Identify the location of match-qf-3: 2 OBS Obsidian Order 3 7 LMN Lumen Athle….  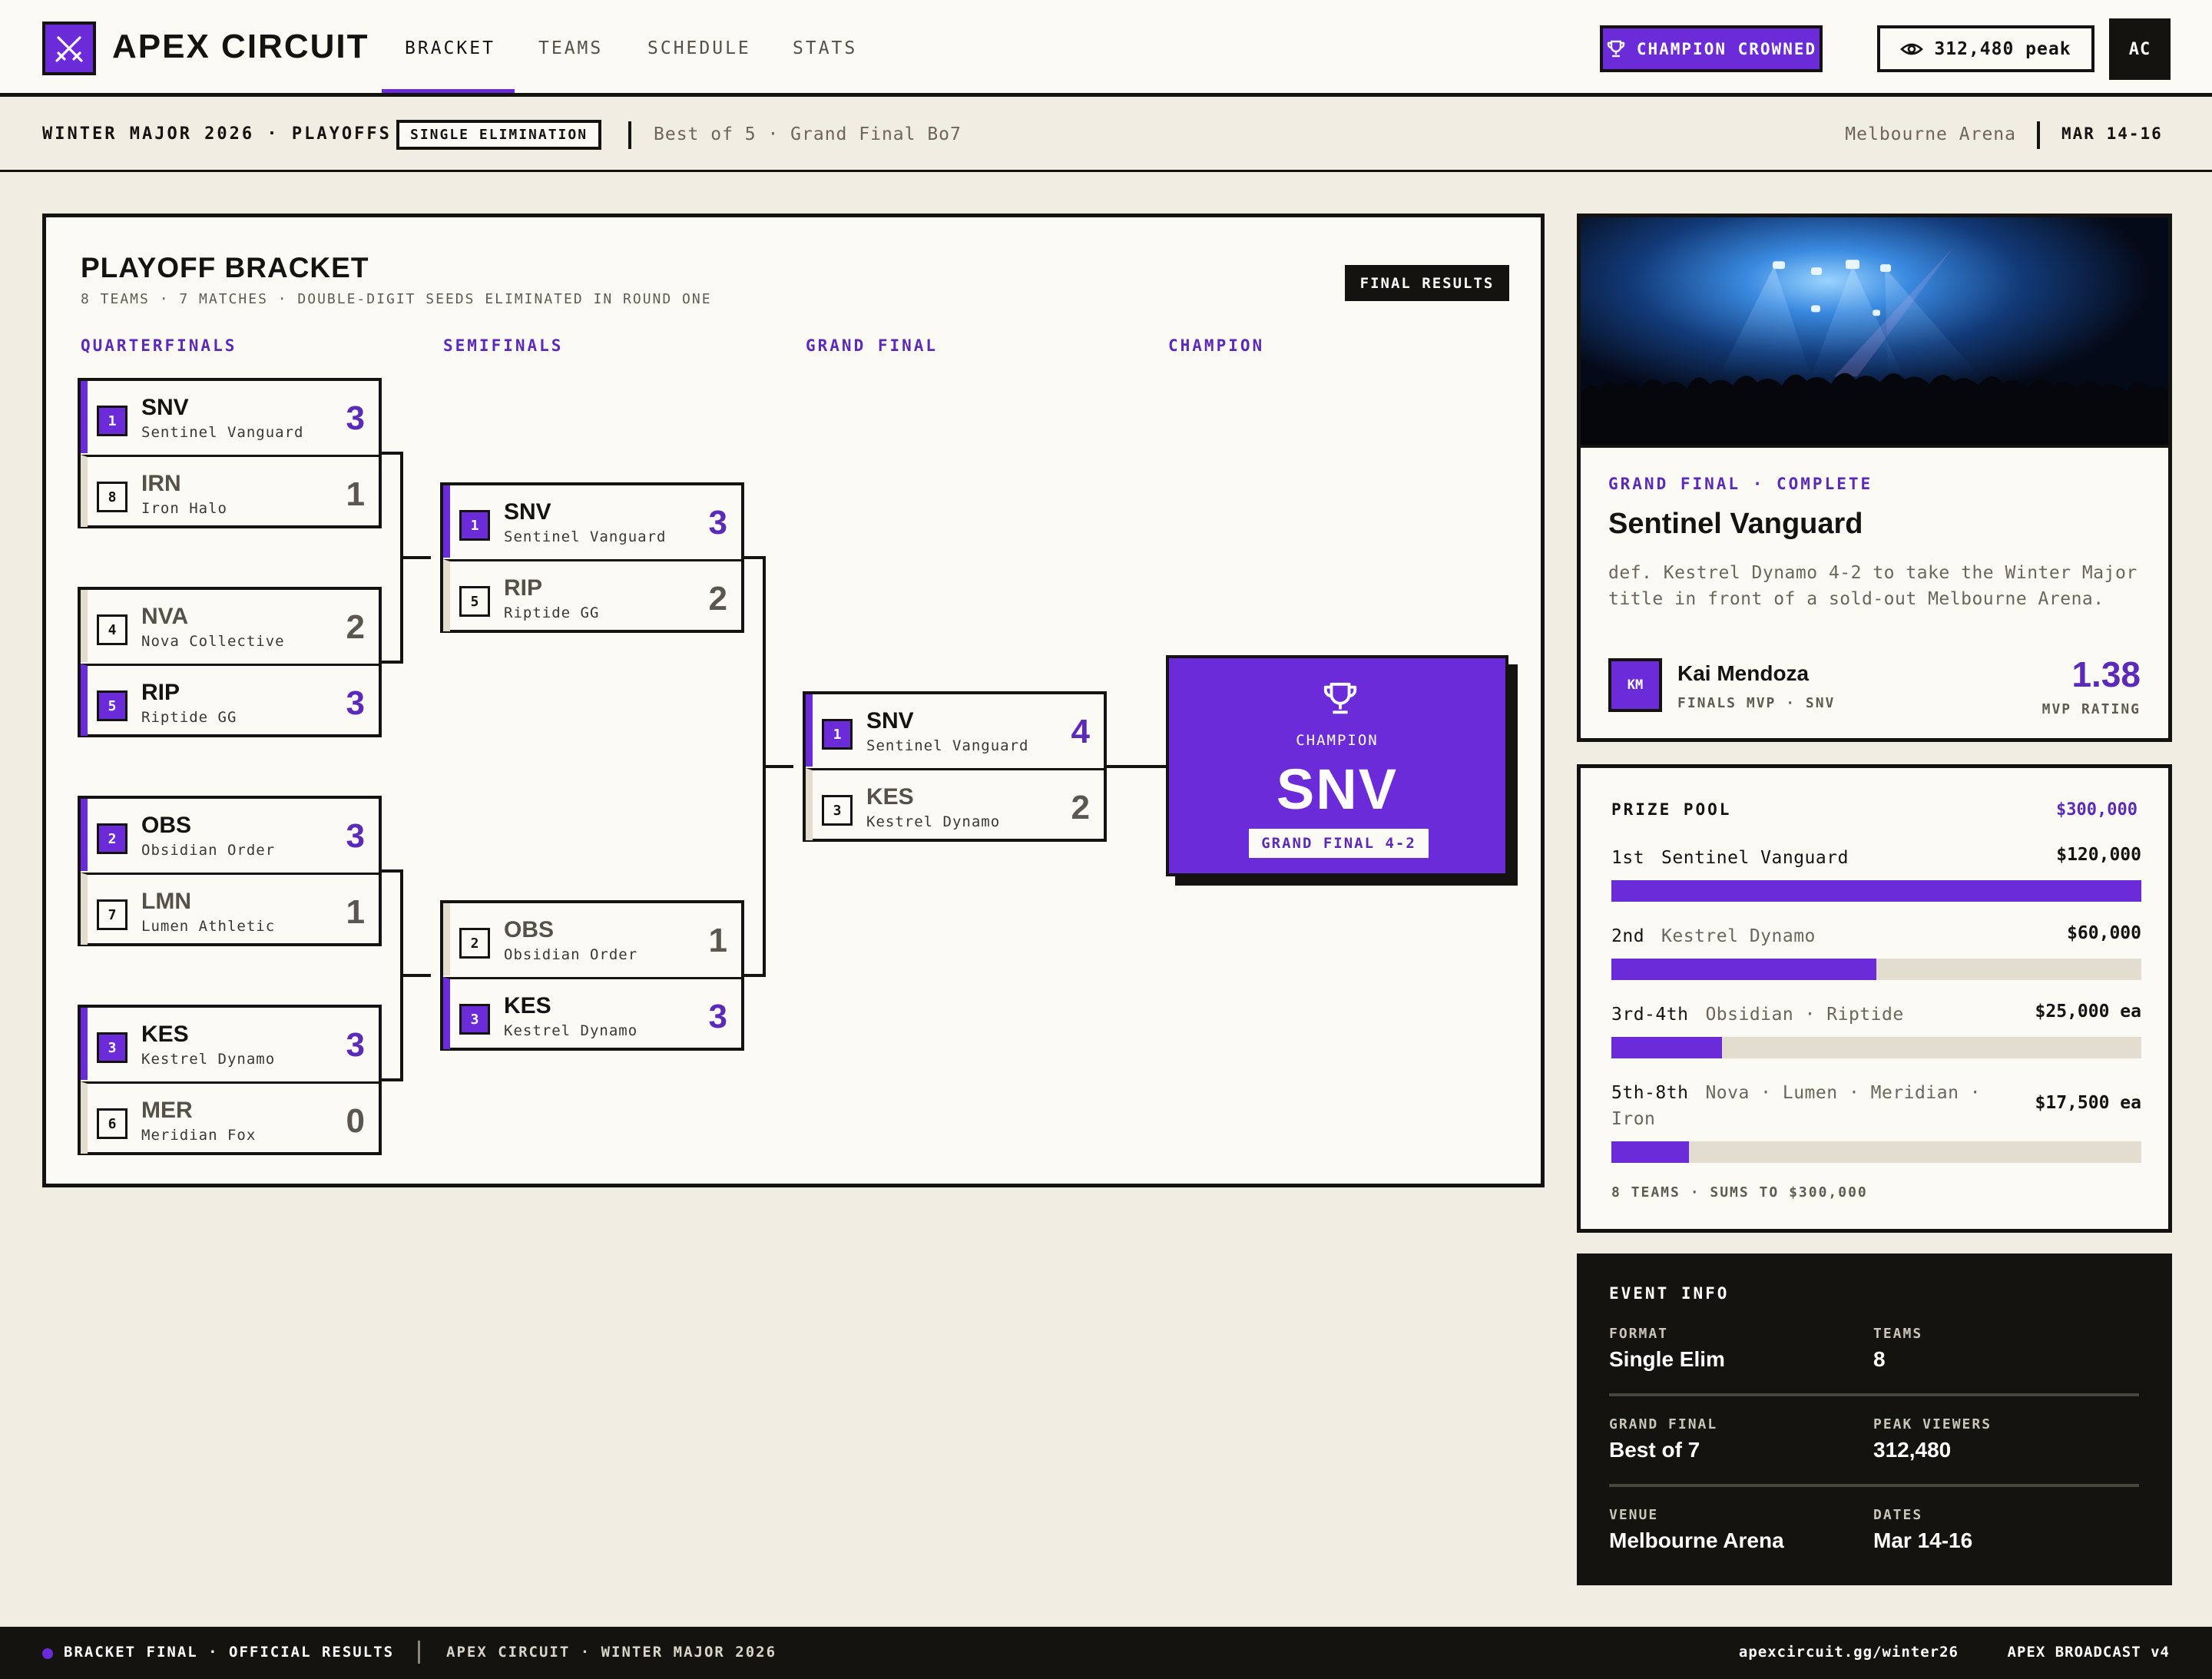
(230, 871).